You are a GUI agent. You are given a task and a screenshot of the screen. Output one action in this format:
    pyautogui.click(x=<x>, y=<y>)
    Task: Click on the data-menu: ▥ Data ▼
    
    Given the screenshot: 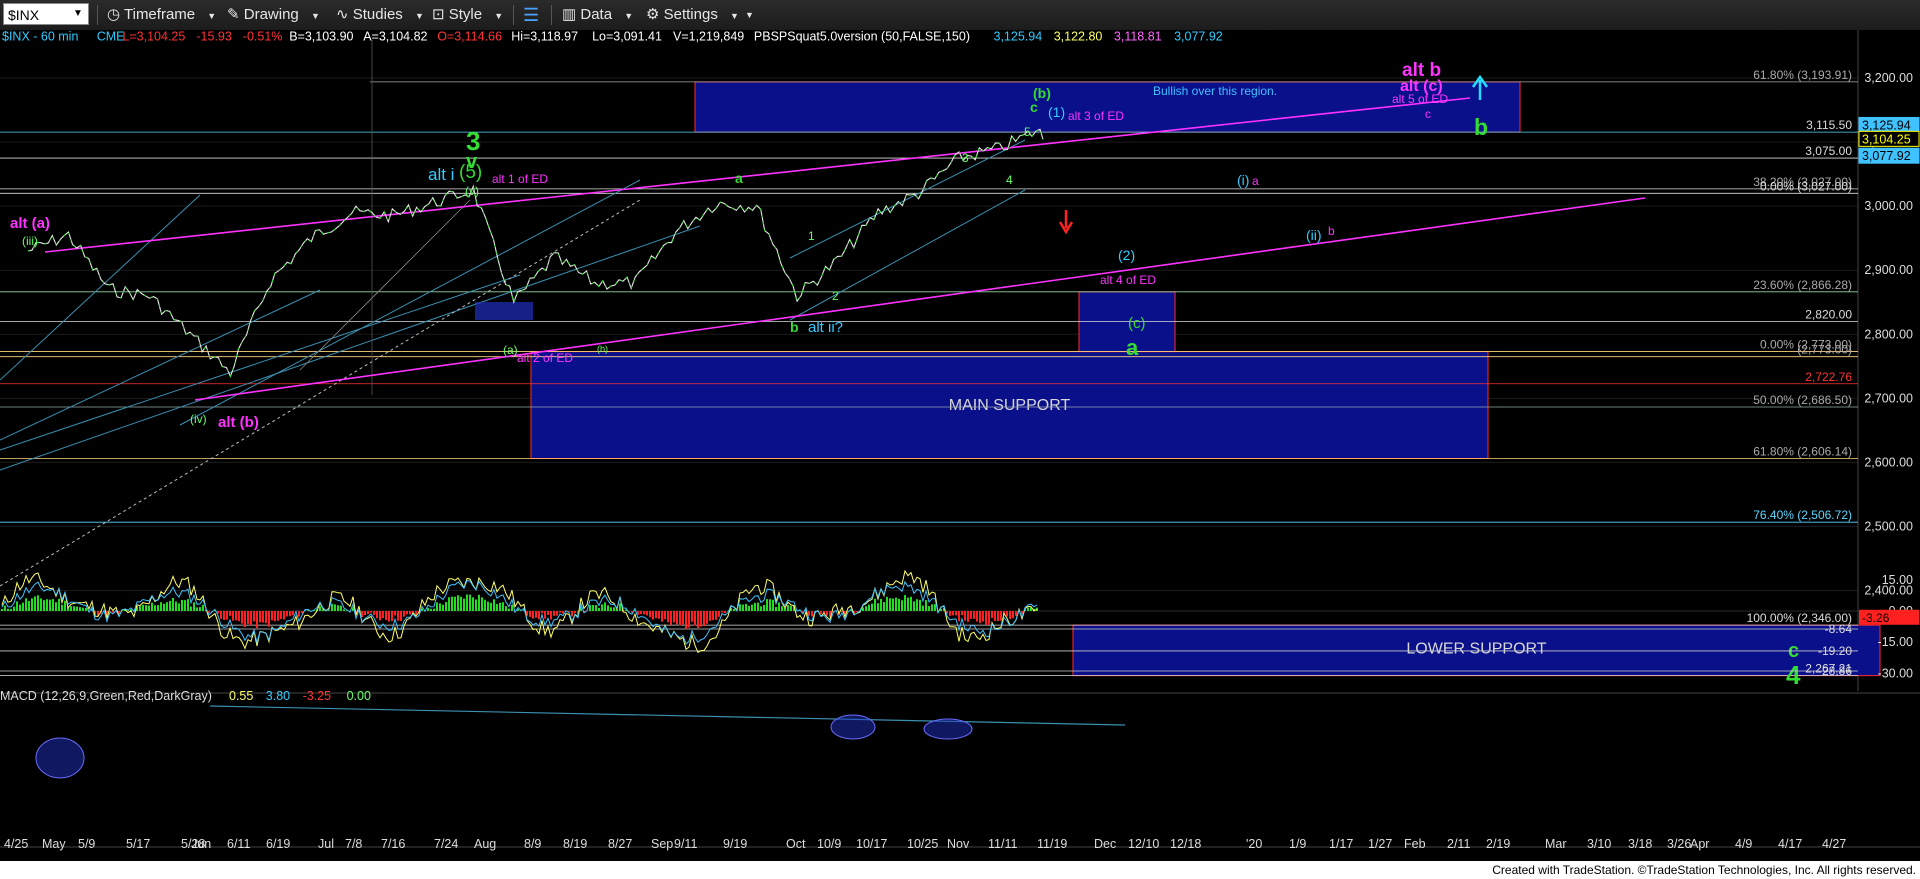 What is the action you would take?
    pyautogui.click(x=597, y=15)
    